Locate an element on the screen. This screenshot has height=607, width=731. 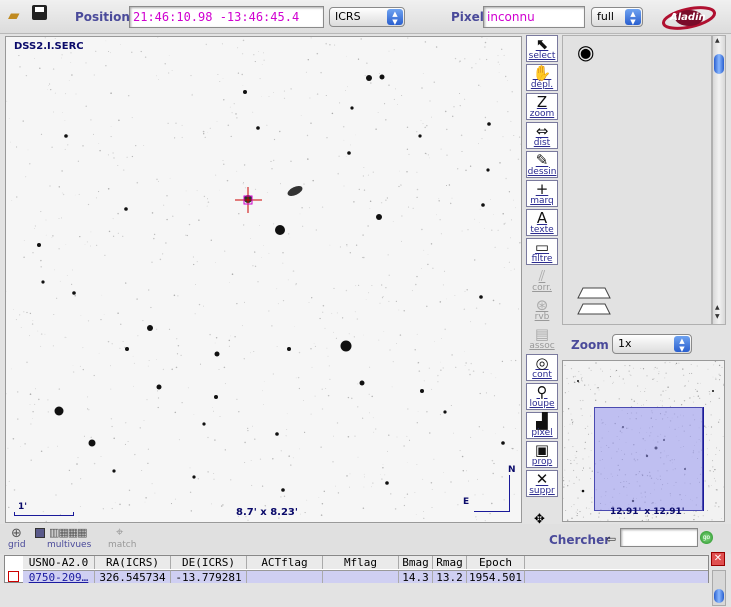
close-table-button: ✕ is located at coordinates (718, 559).